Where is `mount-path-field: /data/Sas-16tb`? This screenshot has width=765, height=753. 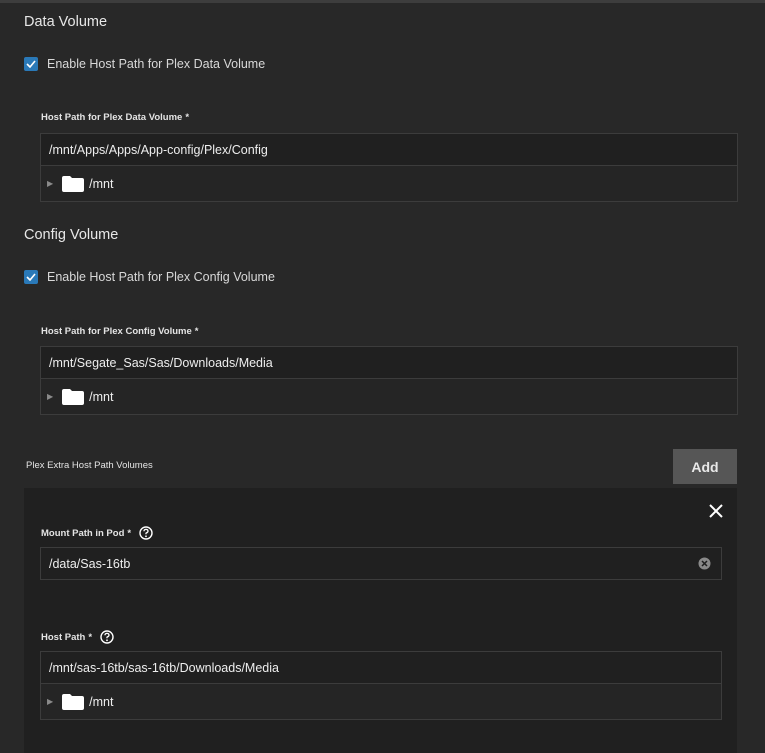 mount-path-field: /data/Sas-16tb is located at coordinates (381, 563).